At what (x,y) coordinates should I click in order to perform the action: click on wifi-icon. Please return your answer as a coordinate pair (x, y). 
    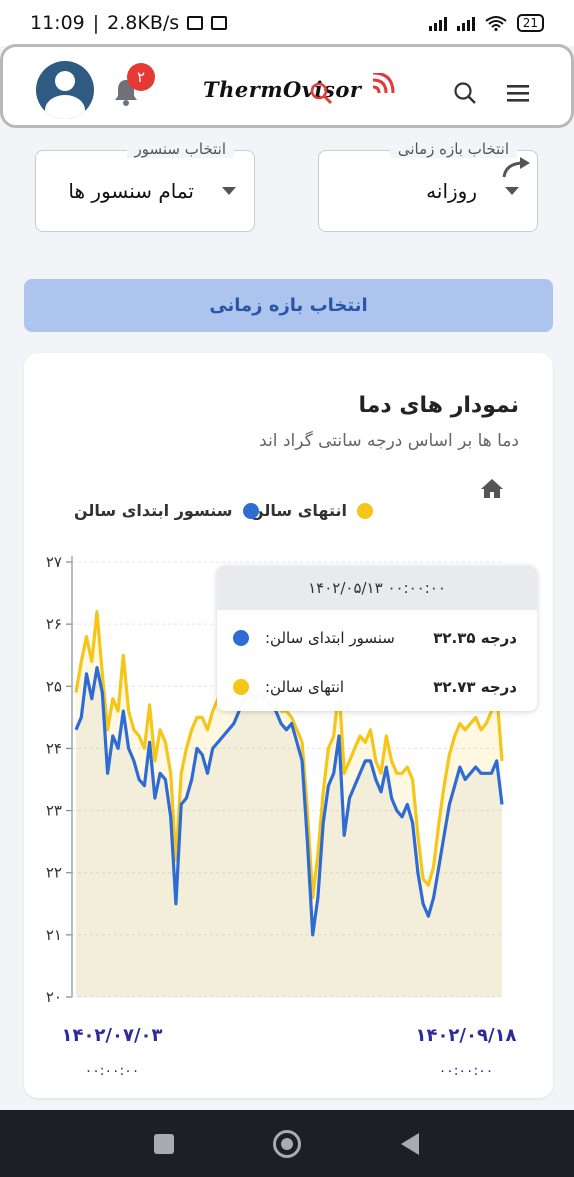
    Looking at the image, I should click on (496, 23).